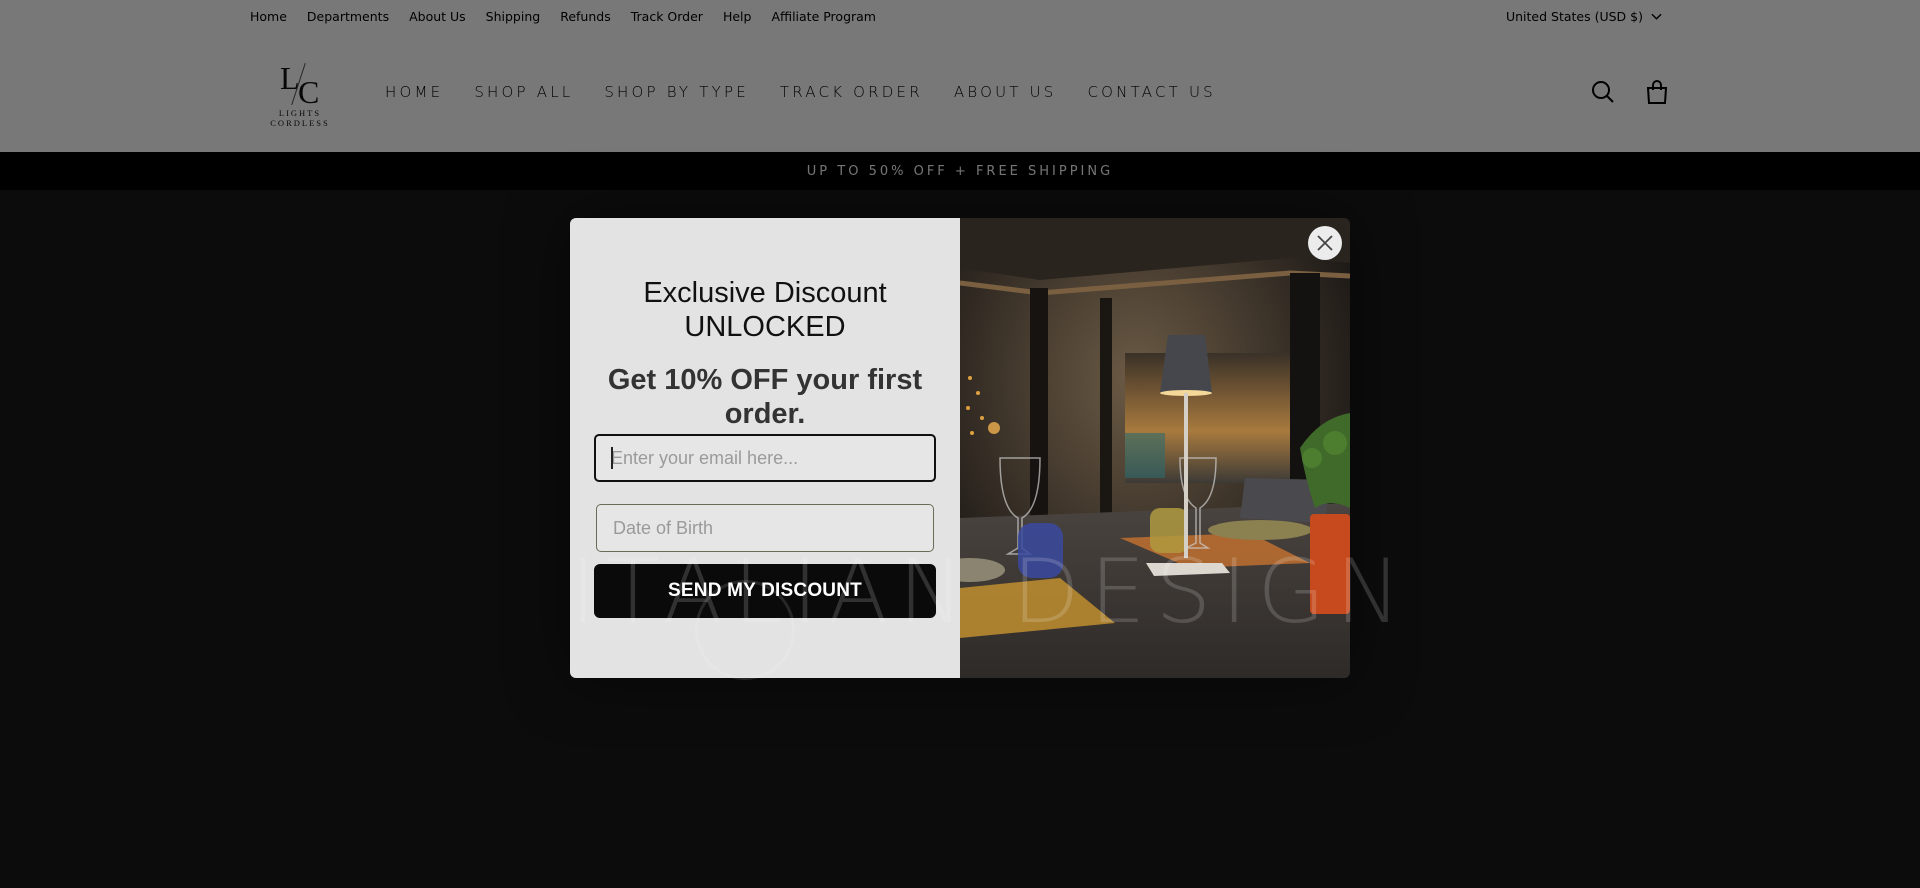 Image resolution: width=1920 pixels, height=888 pixels. Describe the element at coordinates (765, 591) in the screenshot. I see `send-discount-button: SEND MY DISCOUNT` at that location.